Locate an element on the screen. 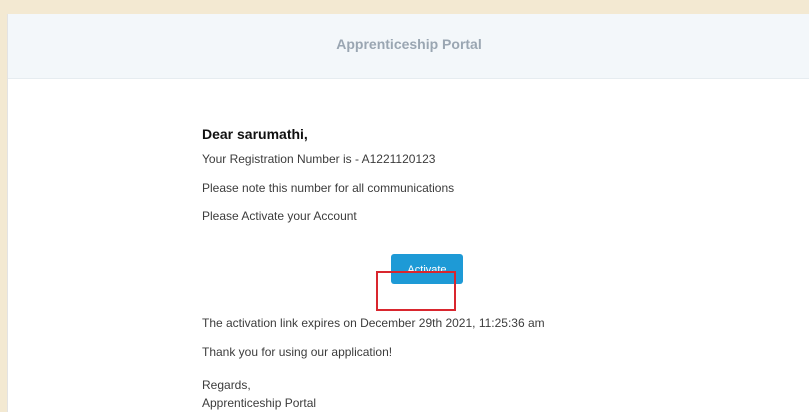 The image size is (809, 412). greeting: Dear sarumathi, is located at coordinates (255, 134).